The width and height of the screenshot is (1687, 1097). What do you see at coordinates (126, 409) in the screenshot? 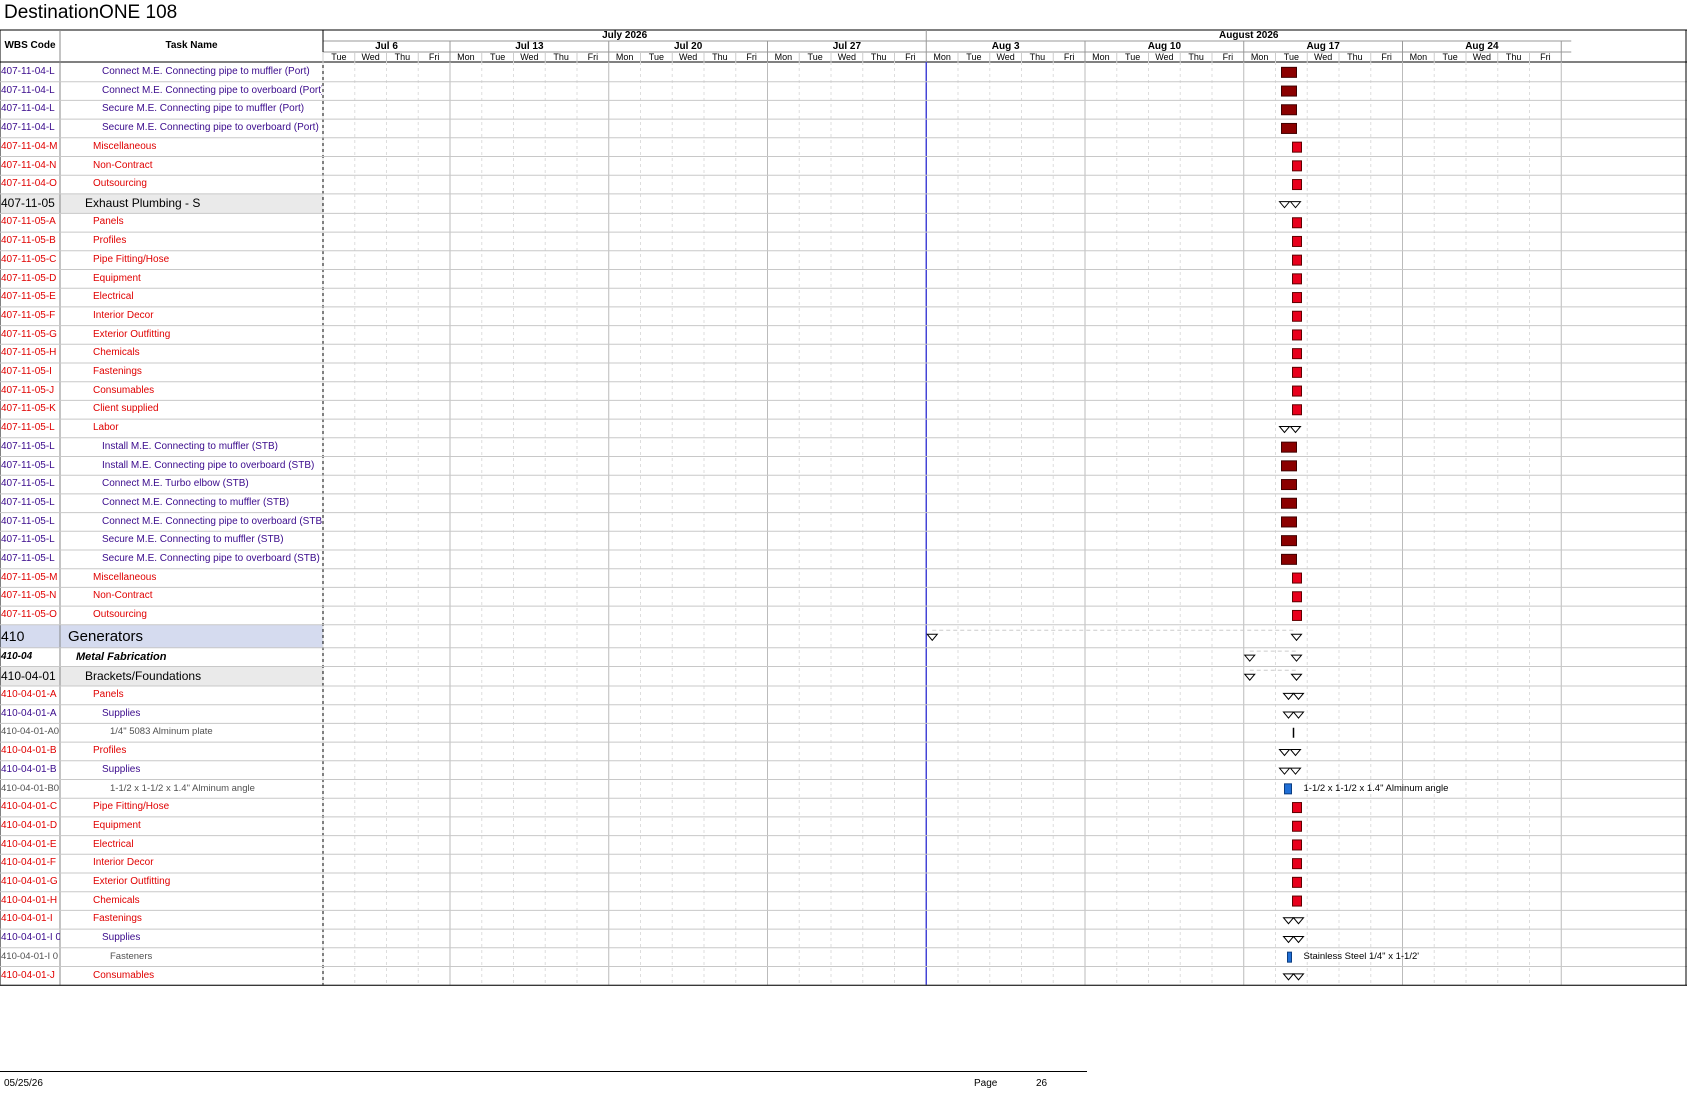
I see `task-name: Client supplied` at bounding box center [126, 409].